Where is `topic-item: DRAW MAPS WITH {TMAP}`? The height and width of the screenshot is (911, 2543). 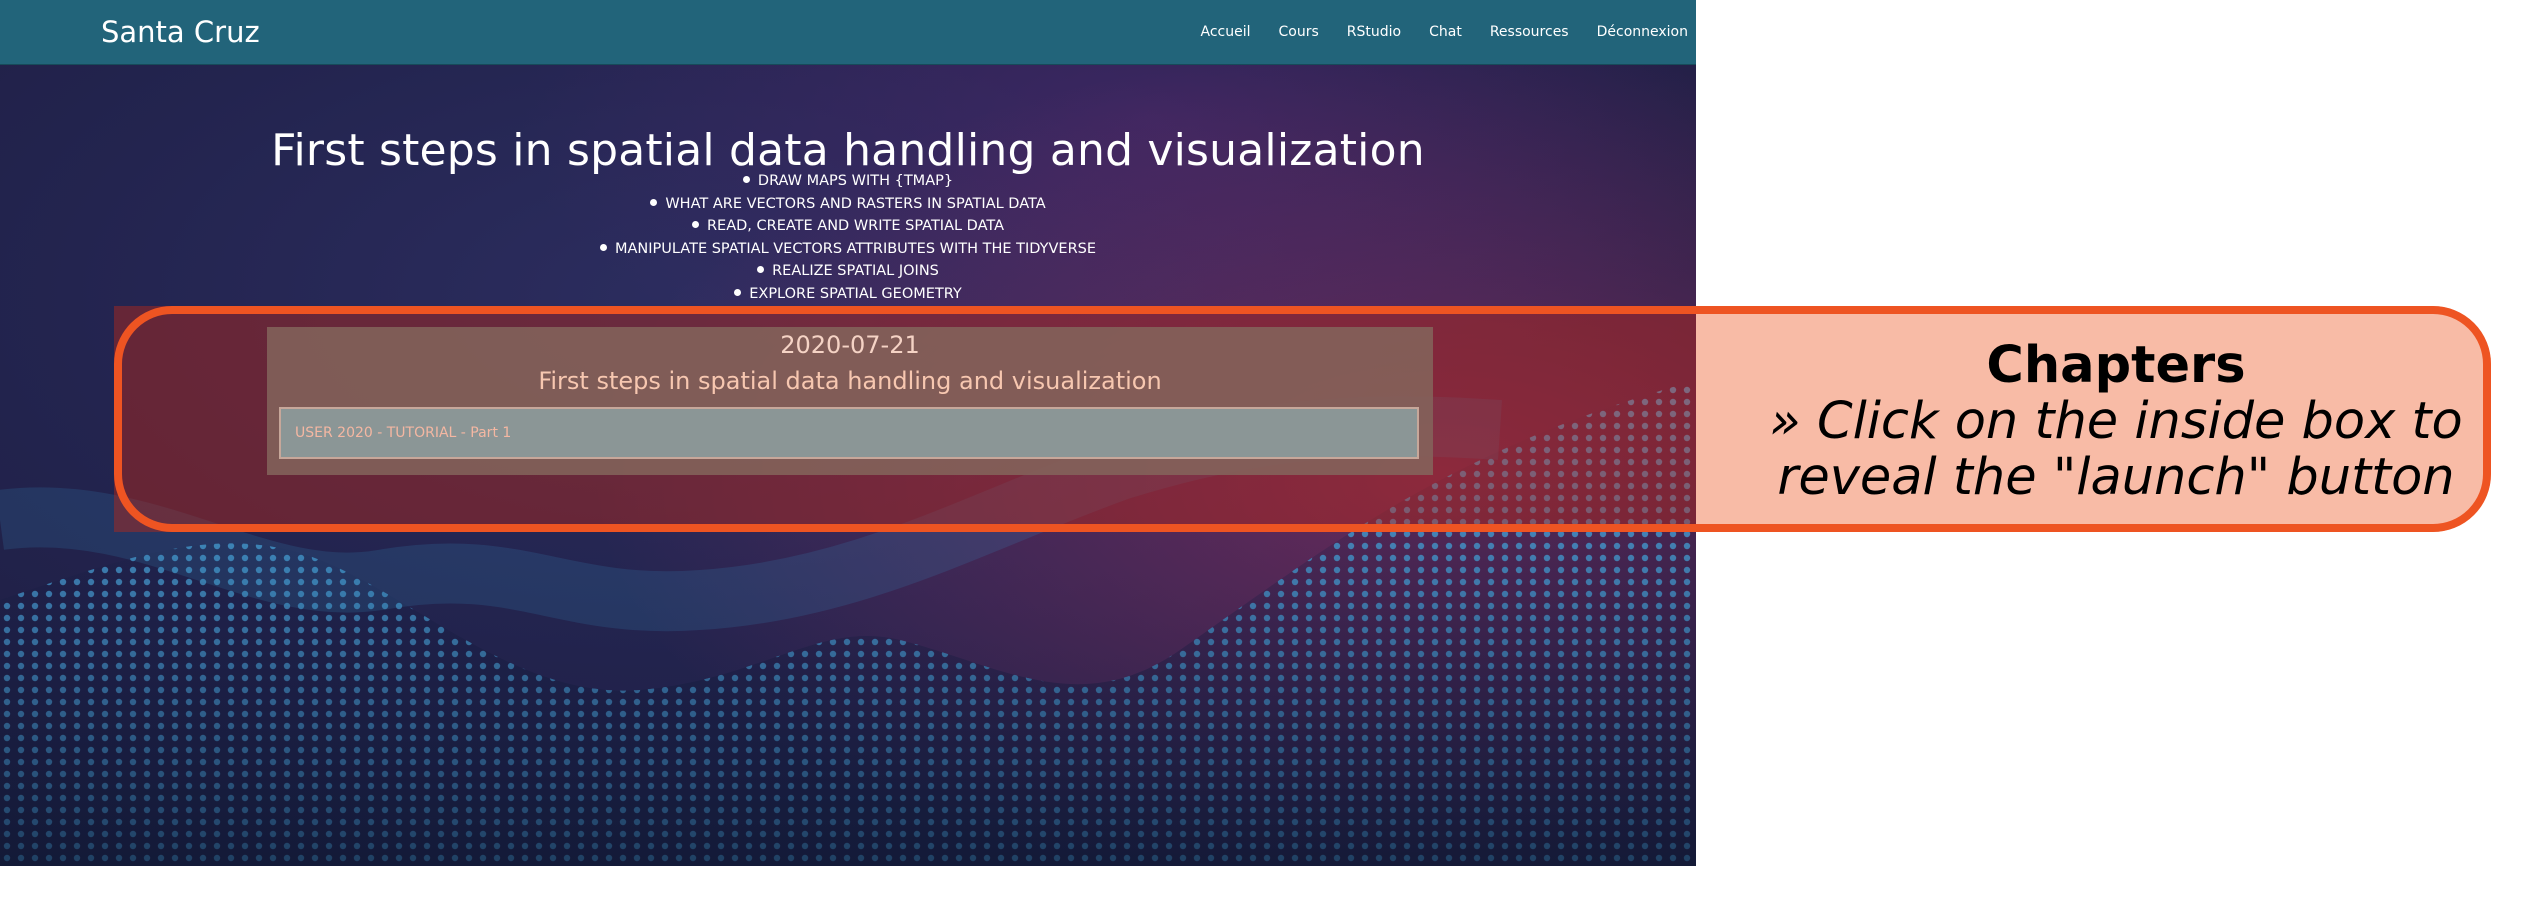 topic-item: DRAW MAPS WITH {TMAP} is located at coordinates (848, 181).